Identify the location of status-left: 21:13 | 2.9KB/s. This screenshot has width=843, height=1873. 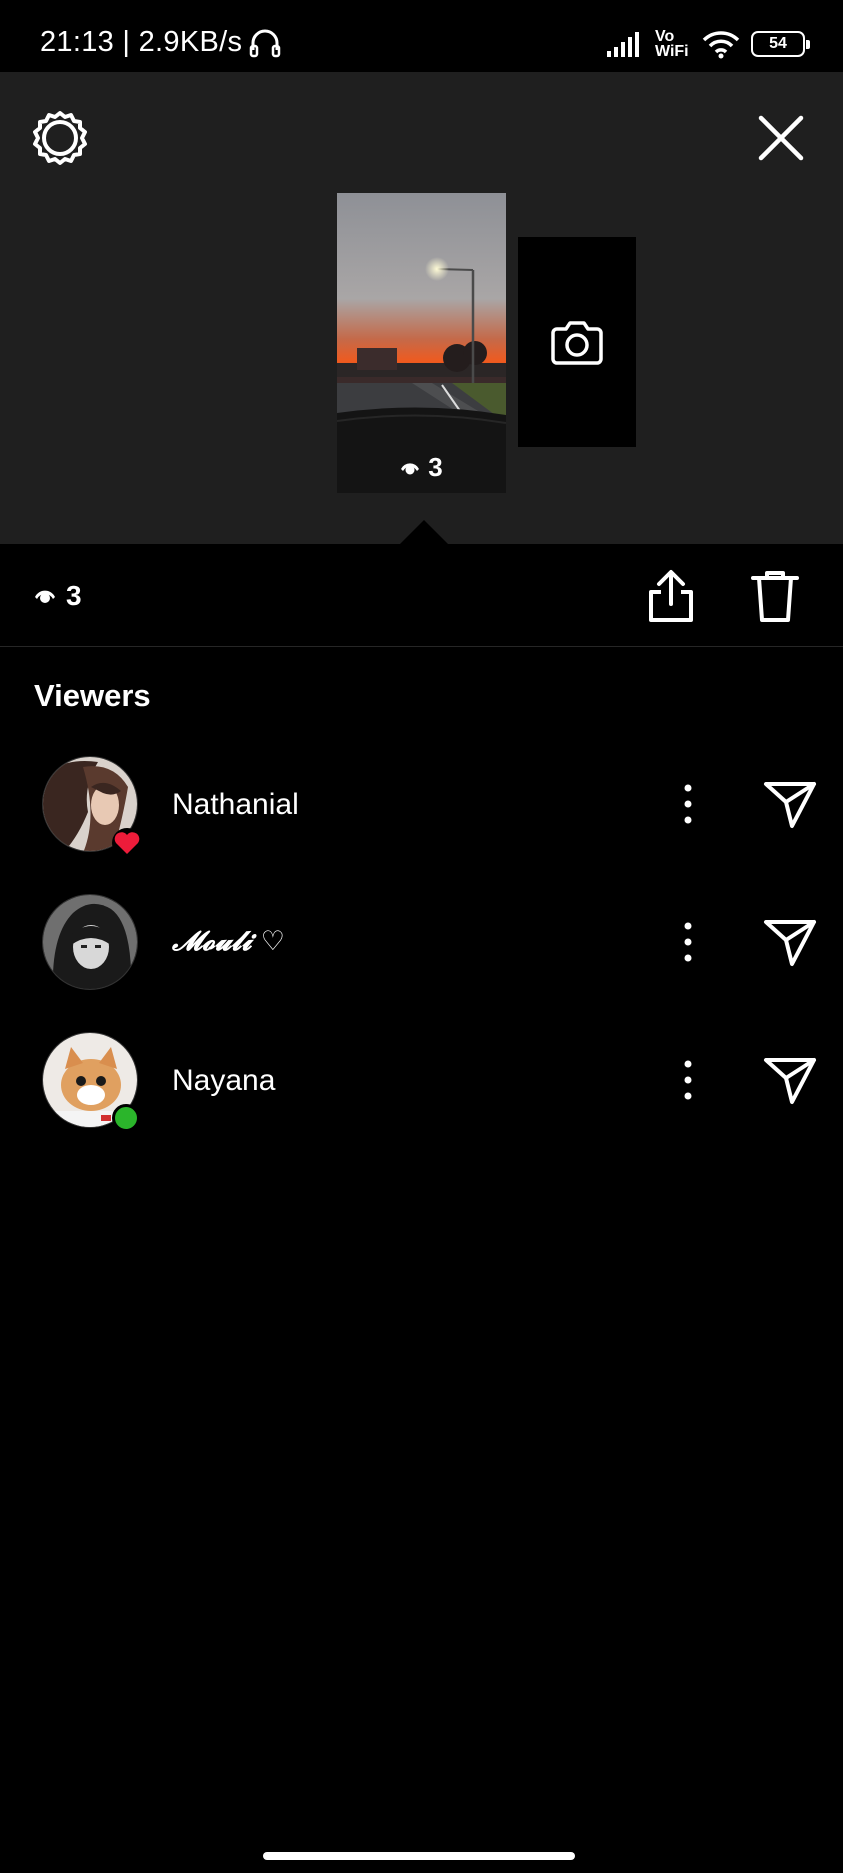
(161, 42).